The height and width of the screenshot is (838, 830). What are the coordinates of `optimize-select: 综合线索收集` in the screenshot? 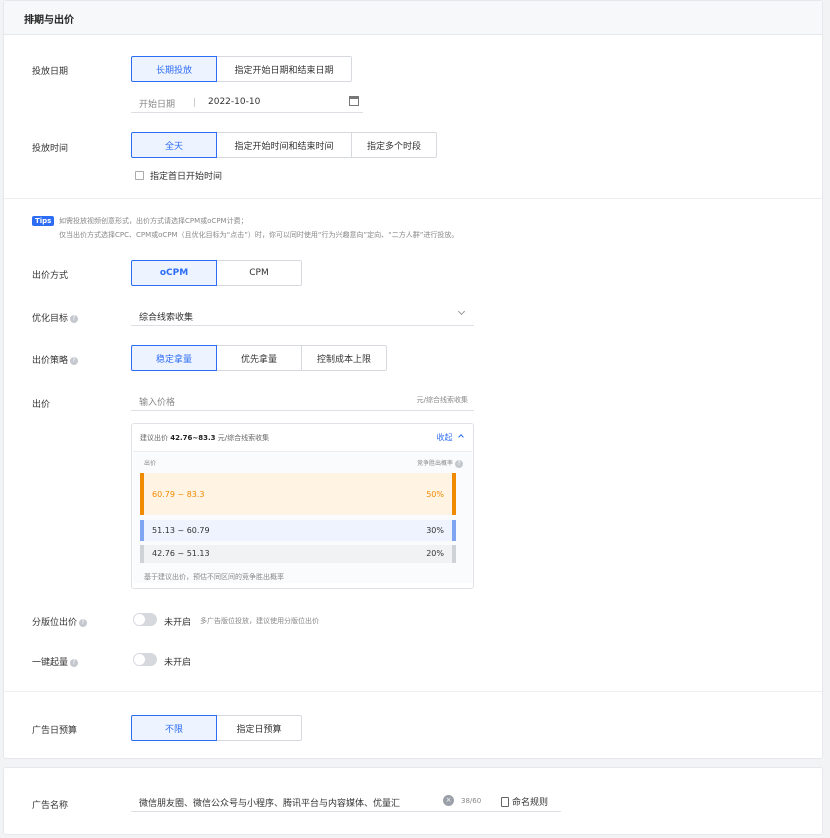 It's located at (302, 315).